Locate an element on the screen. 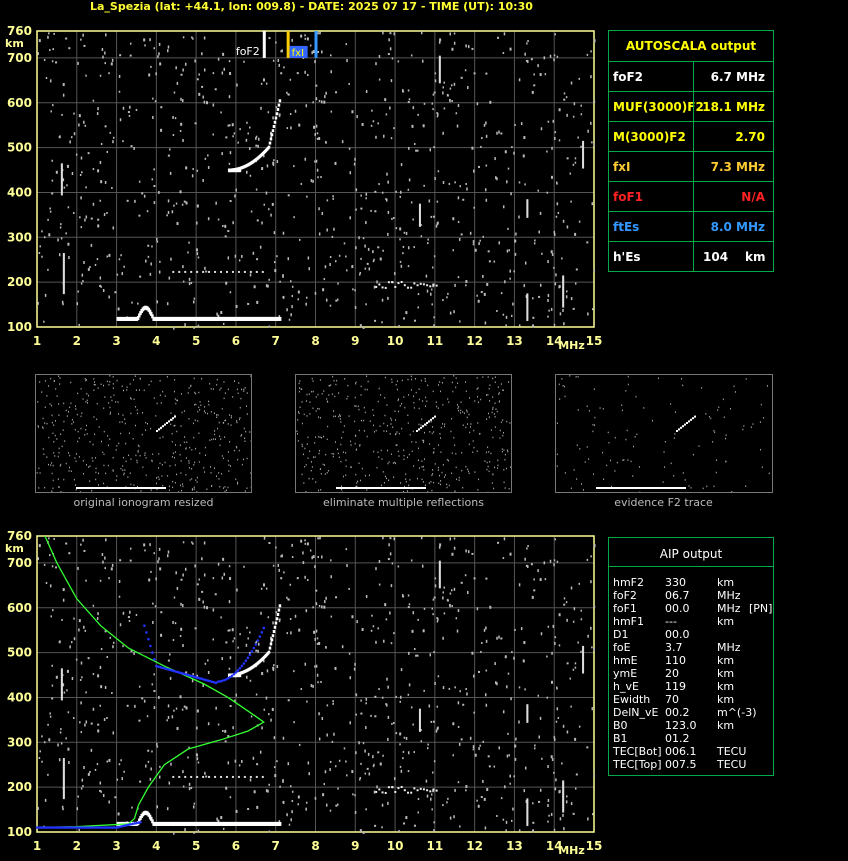  aip-title: AIP output is located at coordinates (691, 552).